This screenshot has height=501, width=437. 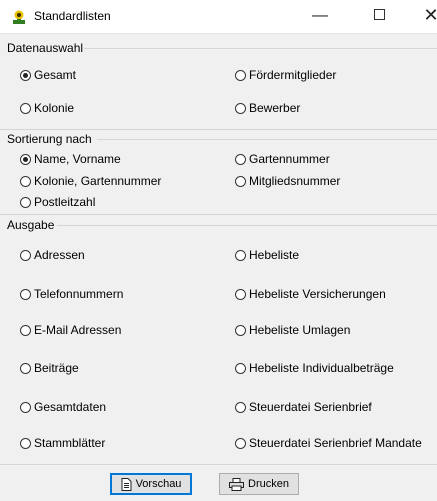 I want to click on radio-label: Bewerber, so click(x=275, y=108).